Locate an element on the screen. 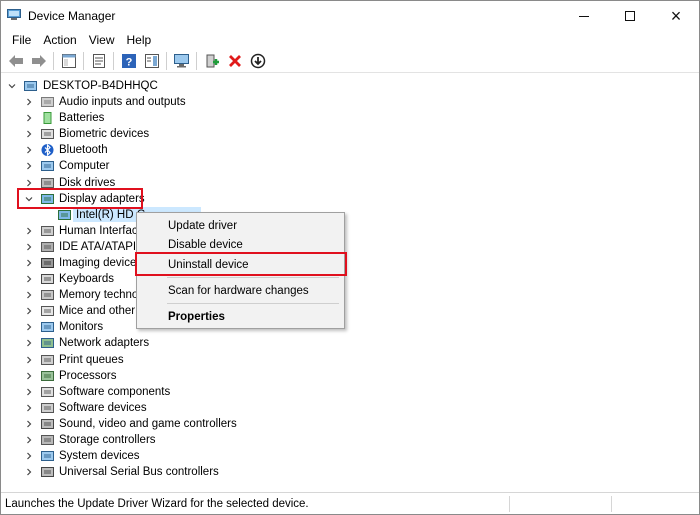 This screenshot has width=700, height=515. menu-view: View is located at coordinates (102, 40).